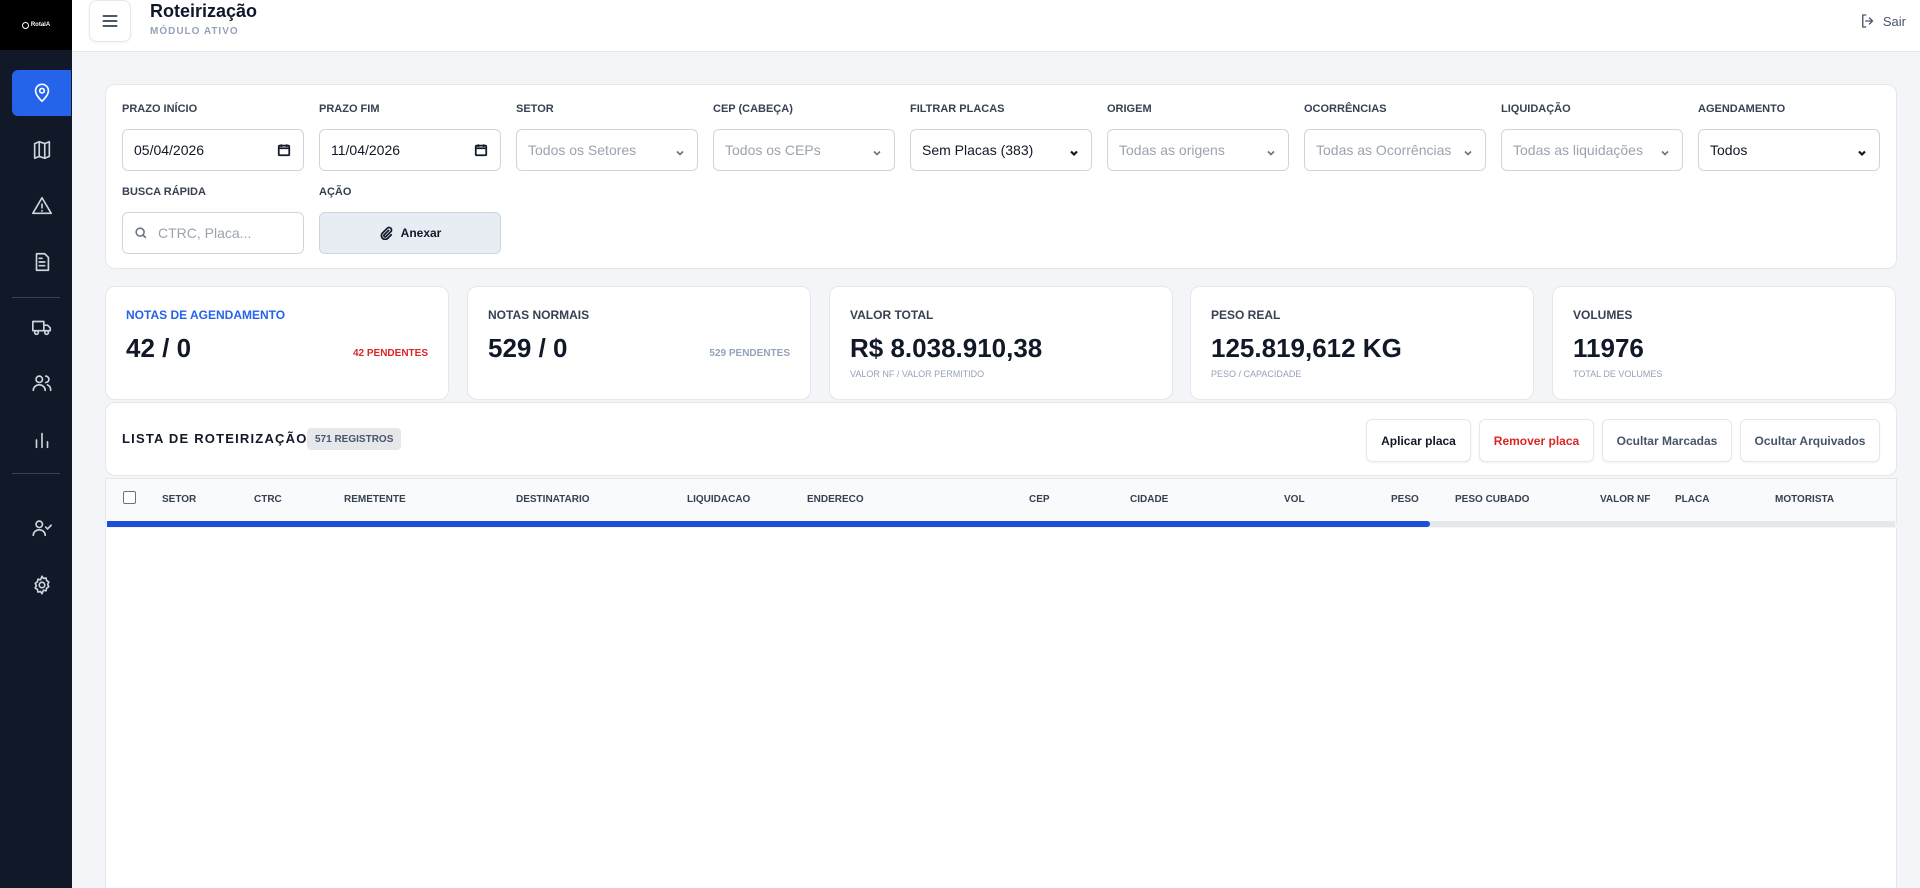 The image size is (1920, 888). I want to click on liquidacao-select: Todas as liquidações, so click(1592, 150).